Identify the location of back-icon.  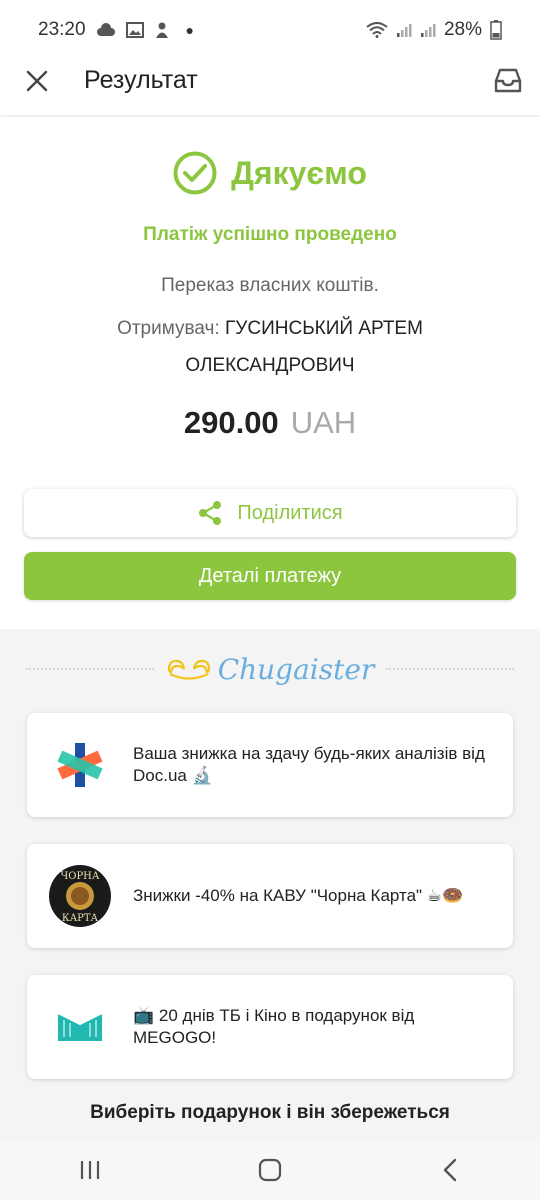
(450, 1169).